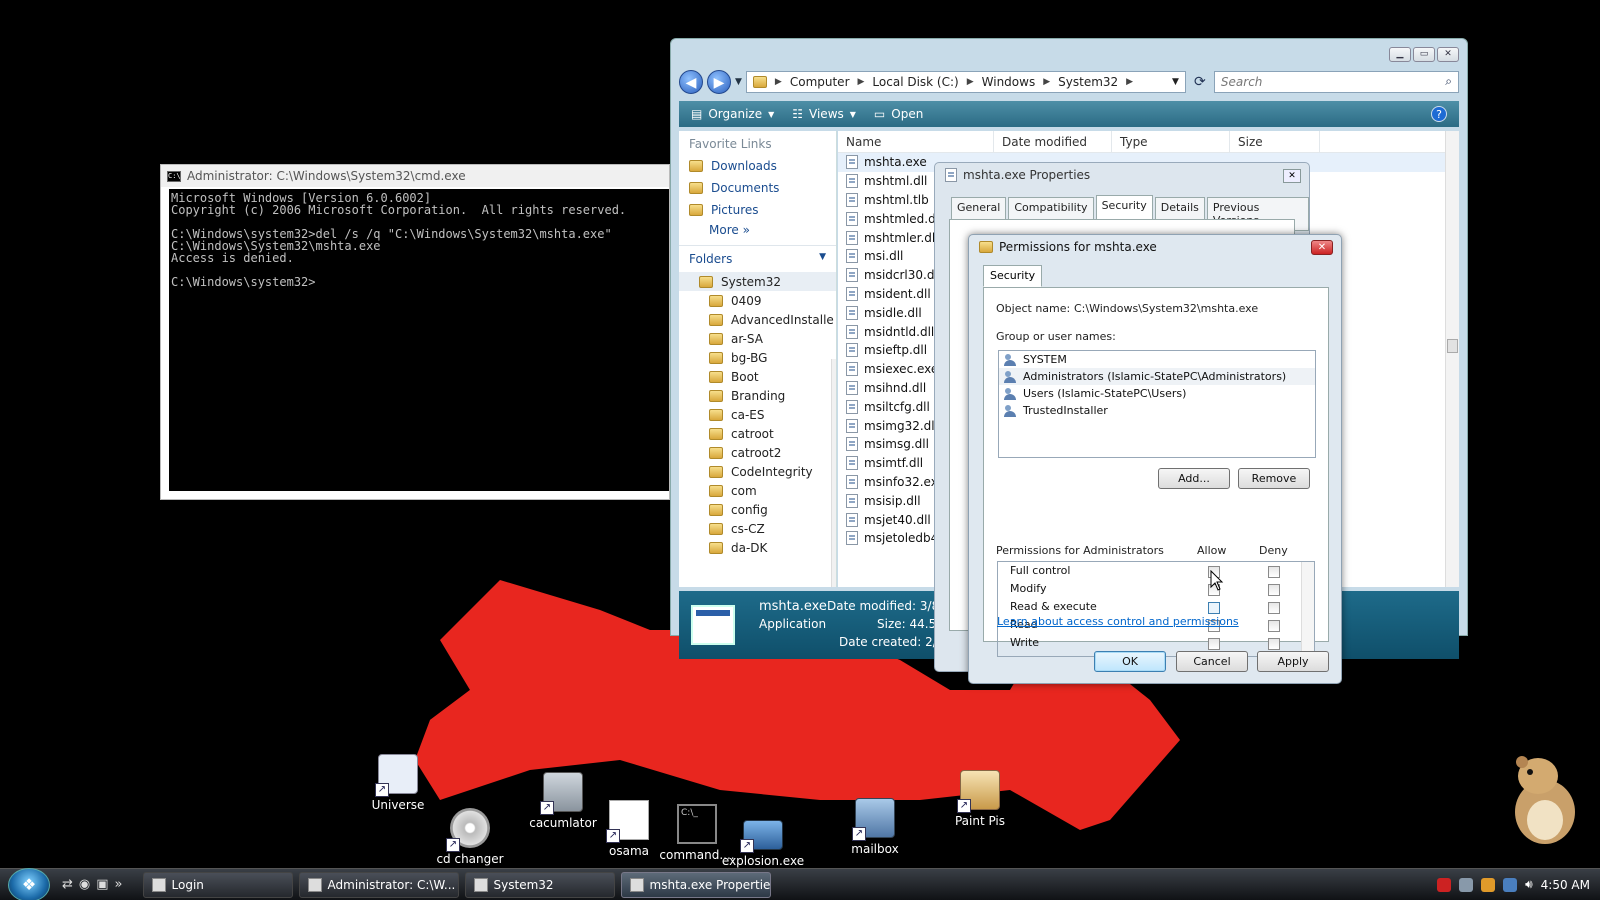 The image size is (1600, 900). I want to click on breadcrumb-windows: Windows, so click(1009, 82).